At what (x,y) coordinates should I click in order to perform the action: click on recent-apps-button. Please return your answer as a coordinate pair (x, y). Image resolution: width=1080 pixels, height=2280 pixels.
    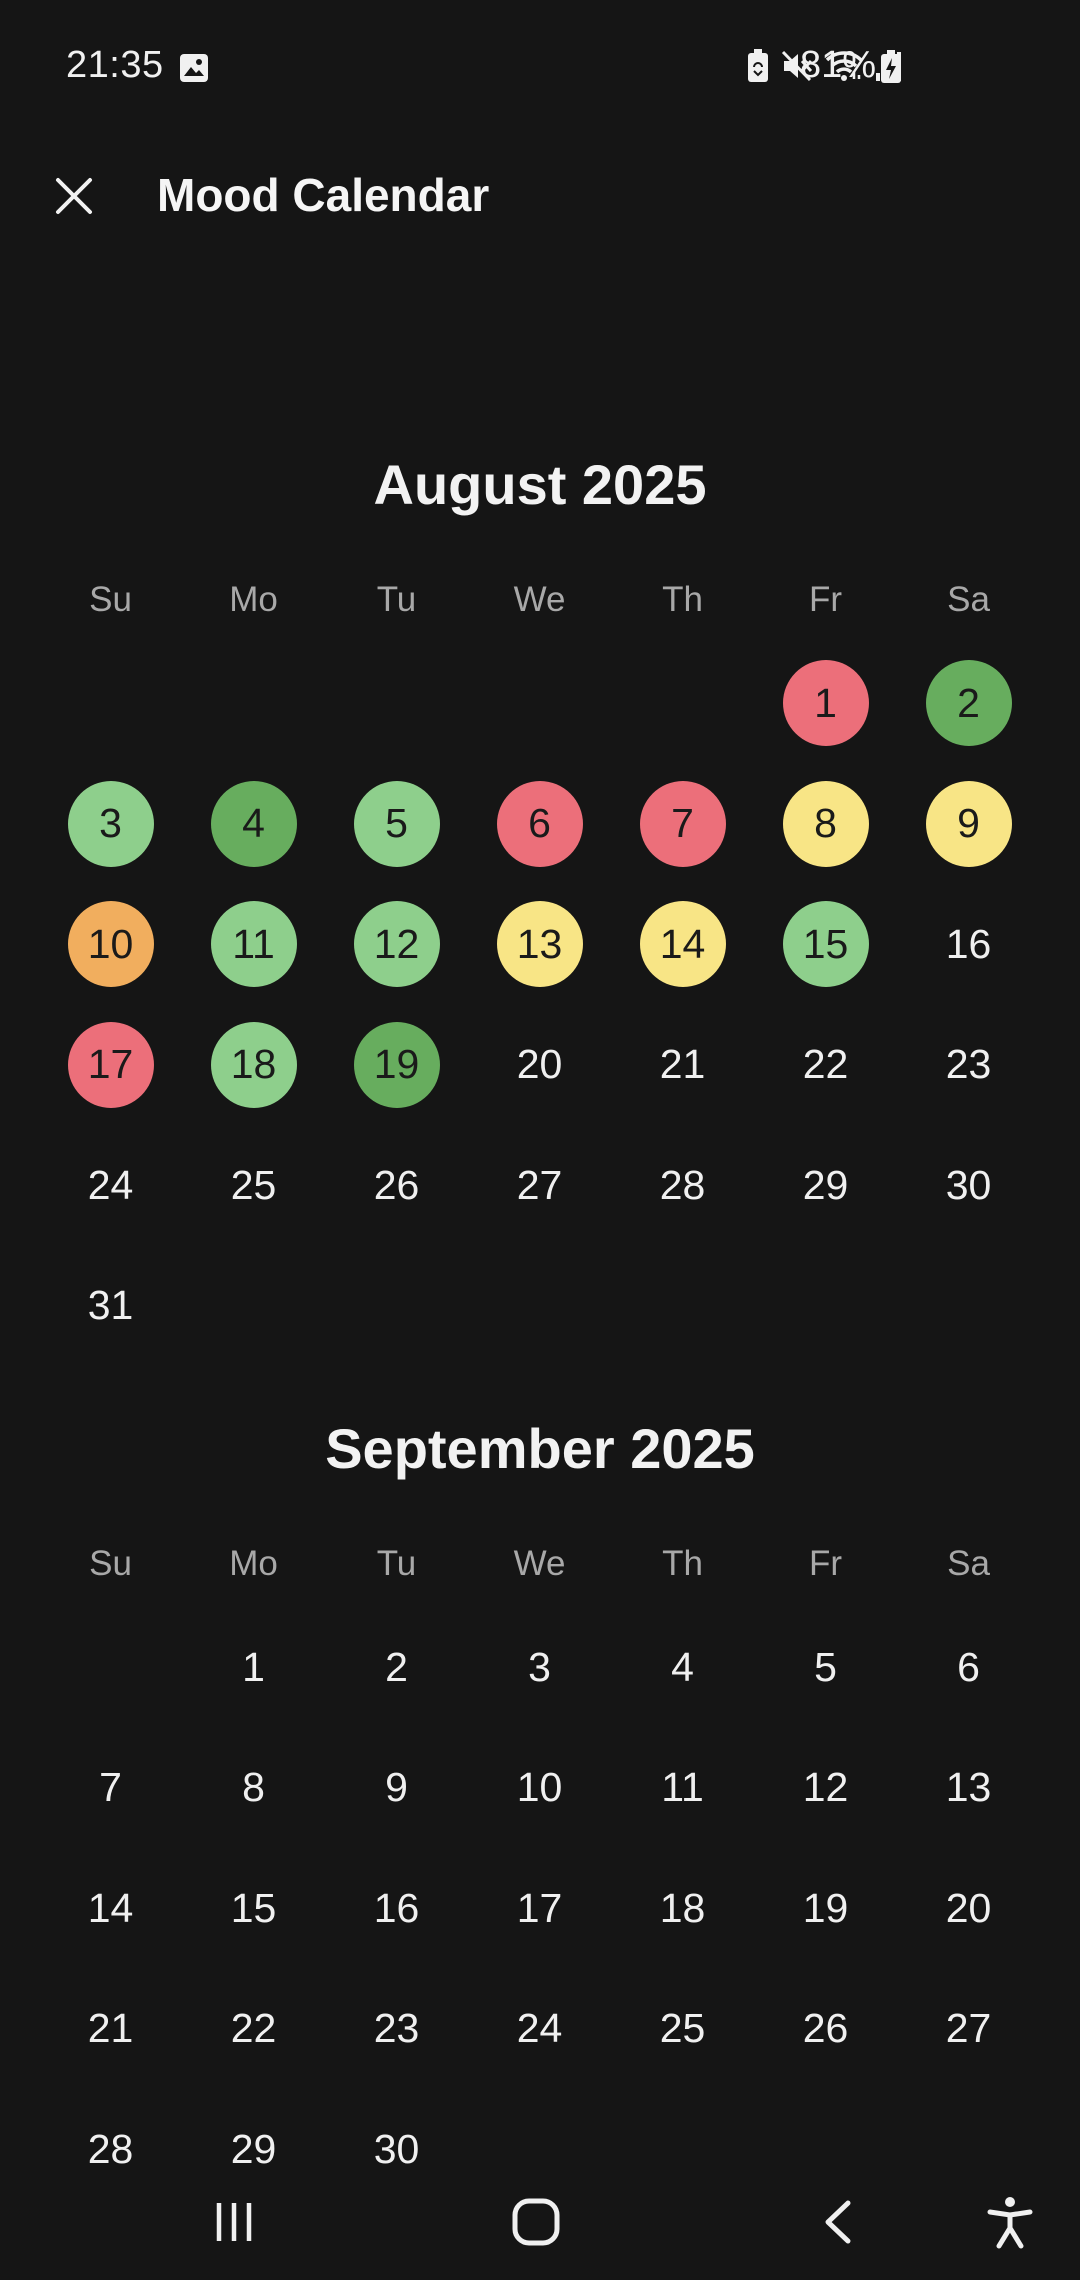
    Looking at the image, I should click on (234, 2224).